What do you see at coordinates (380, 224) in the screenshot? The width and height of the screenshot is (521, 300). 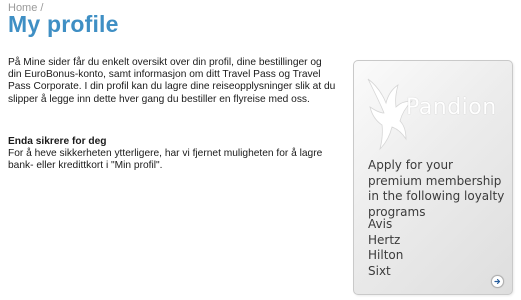 I see `program-item-avis: Avis` at bounding box center [380, 224].